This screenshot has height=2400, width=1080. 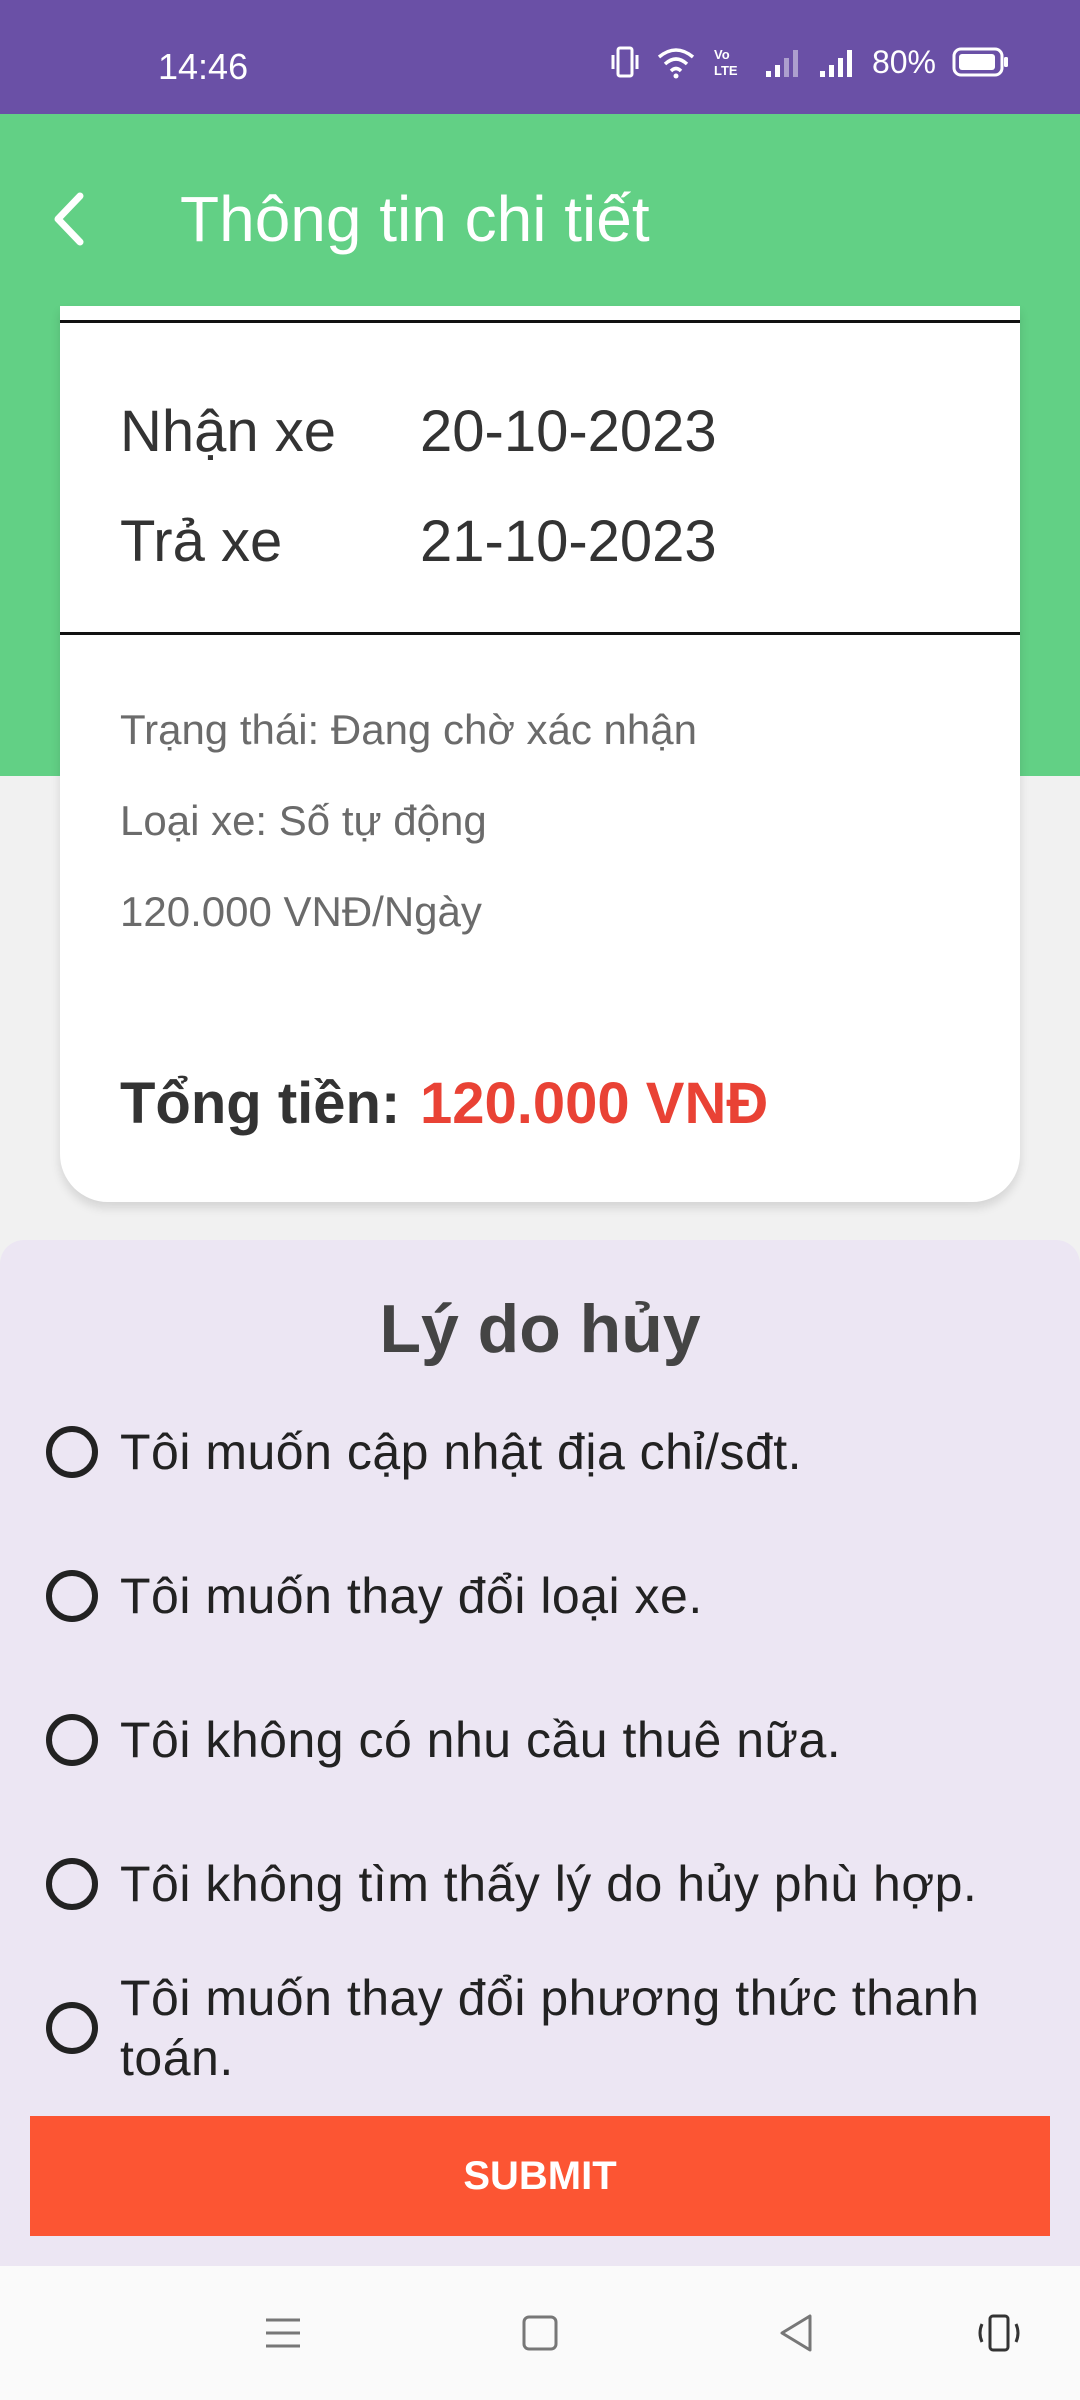 I want to click on pickup-date: 20-10-2023, so click(x=568, y=431).